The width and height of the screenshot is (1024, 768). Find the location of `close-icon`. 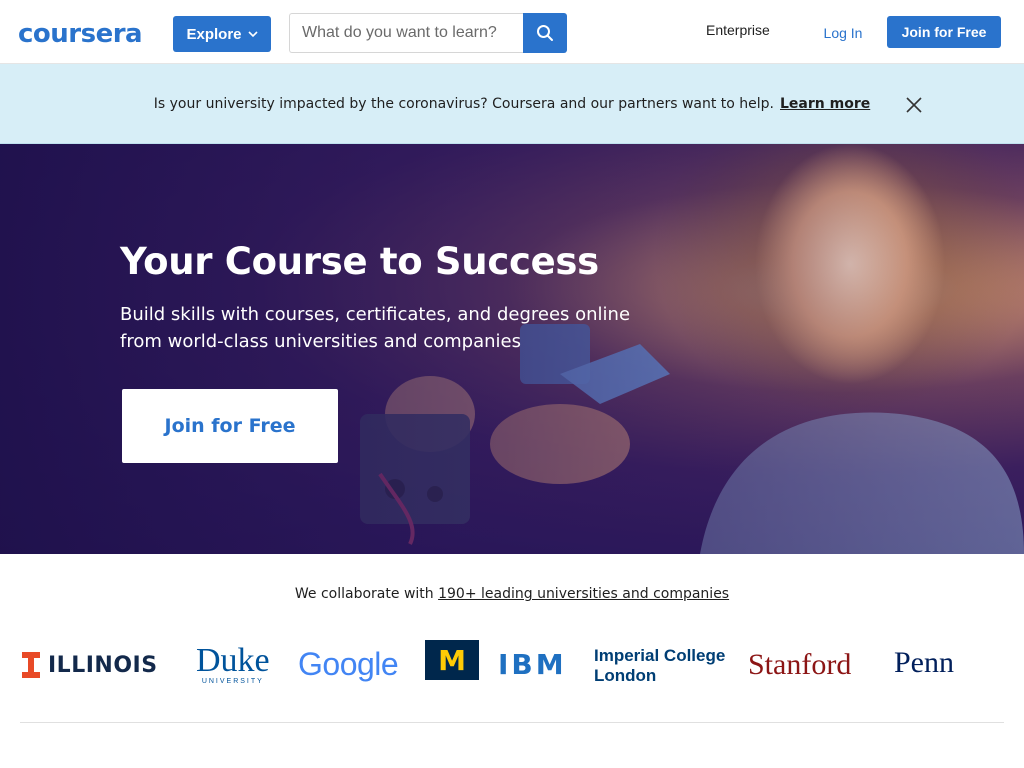

close-icon is located at coordinates (914, 105).